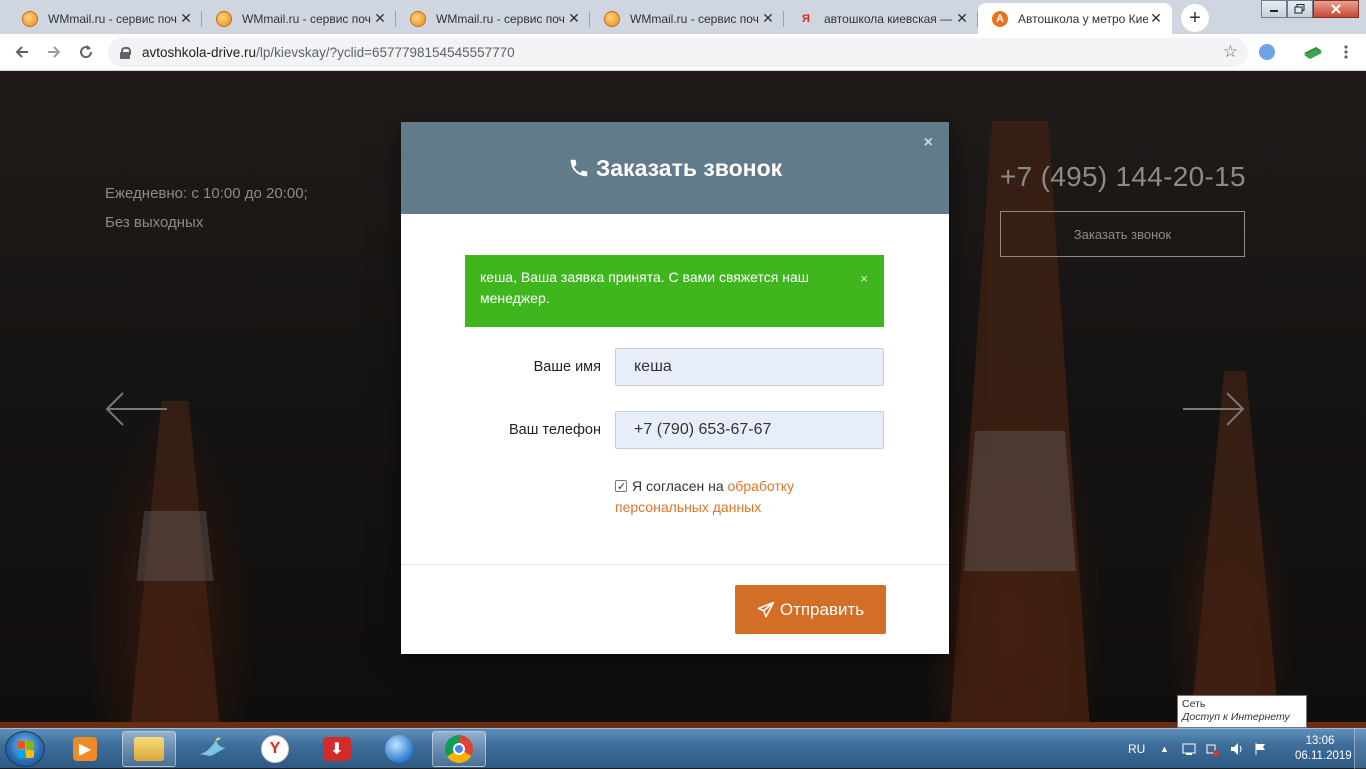 Image resolution: width=1366 pixels, height=769 pixels. What do you see at coordinates (137, 409) in the screenshot?
I see `slider-prev-arrow-icon` at bounding box center [137, 409].